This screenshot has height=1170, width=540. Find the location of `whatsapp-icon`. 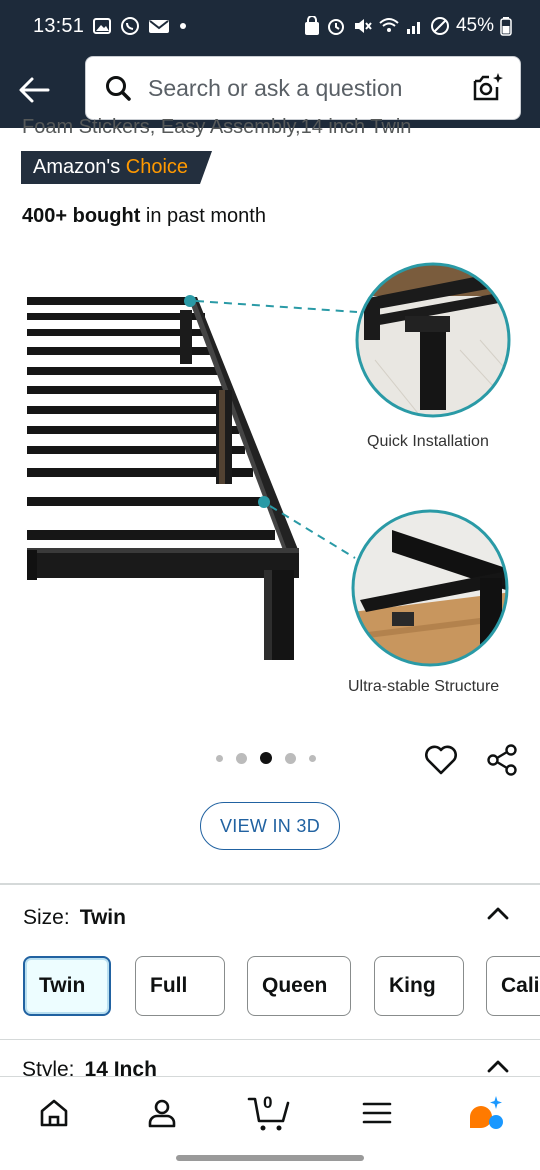

whatsapp-icon is located at coordinates (130, 26).